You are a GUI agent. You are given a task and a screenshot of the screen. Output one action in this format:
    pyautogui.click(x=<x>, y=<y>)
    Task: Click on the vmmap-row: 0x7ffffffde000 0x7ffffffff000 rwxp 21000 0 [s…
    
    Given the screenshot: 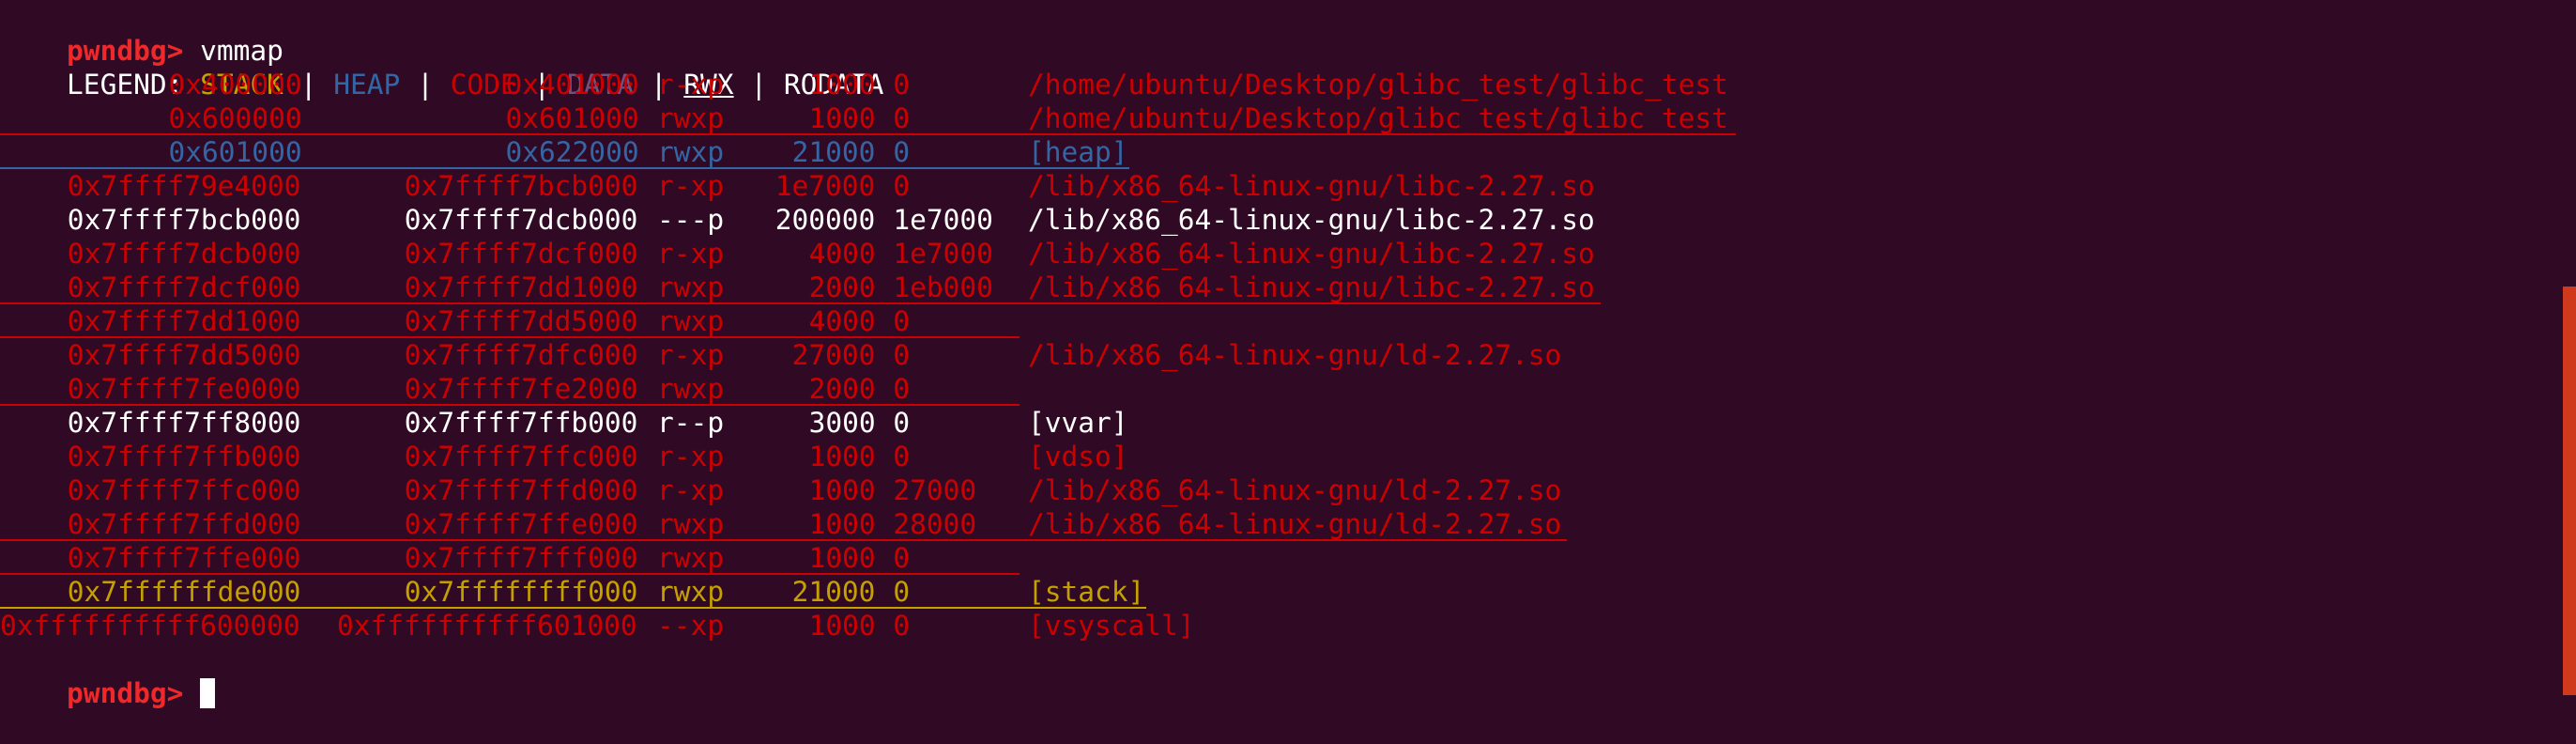 What is the action you would take?
    pyautogui.click(x=1288, y=592)
    